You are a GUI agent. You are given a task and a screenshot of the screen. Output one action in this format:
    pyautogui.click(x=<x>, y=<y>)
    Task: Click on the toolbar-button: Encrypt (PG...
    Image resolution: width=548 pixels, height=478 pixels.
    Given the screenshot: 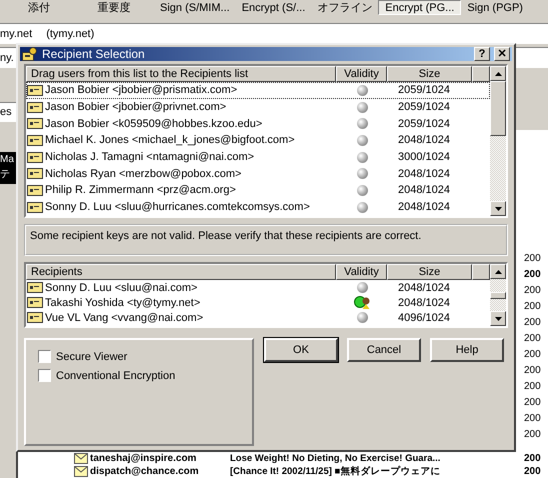 What is the action you would take?
    pyautogui.click(x=420, y=7)
    